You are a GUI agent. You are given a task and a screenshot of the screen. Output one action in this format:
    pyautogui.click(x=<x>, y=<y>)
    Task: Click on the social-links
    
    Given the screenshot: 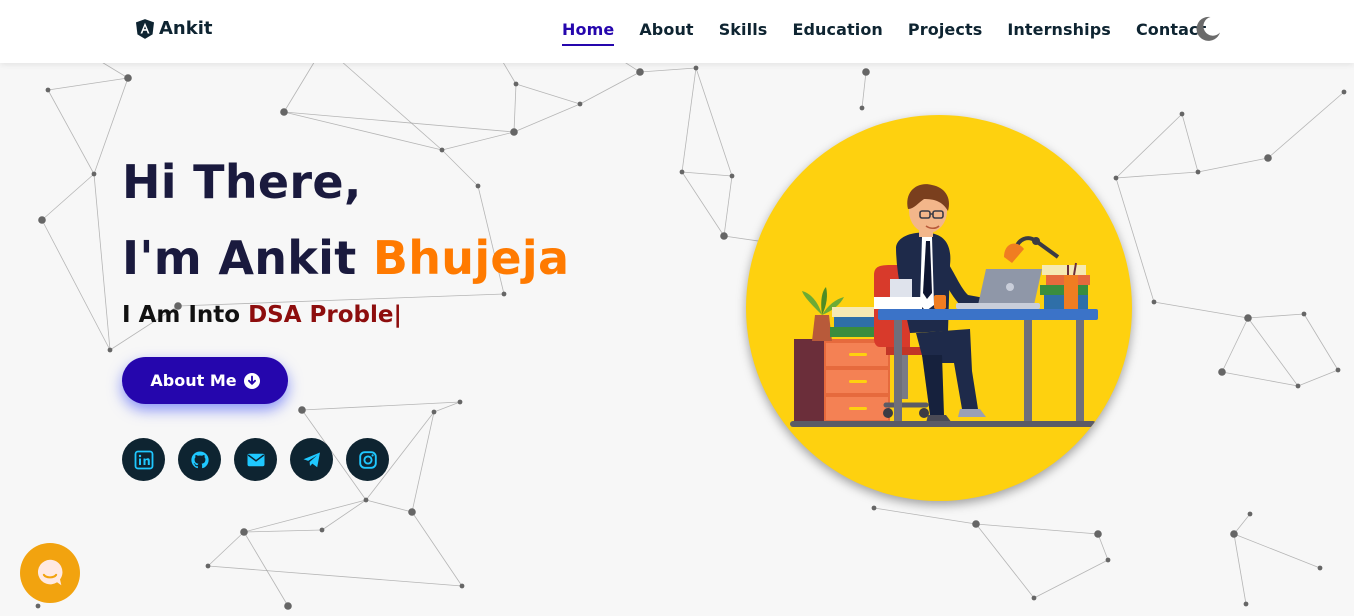 What is the action you would take?
    pyautogui.click(x=255, y=459)
    